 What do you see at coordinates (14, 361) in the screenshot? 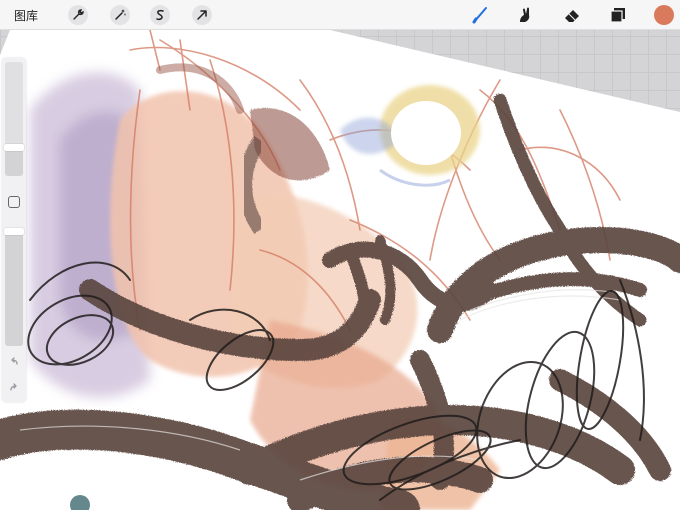
I see `undo-arrow-icon` at bounding box center [14, 361].